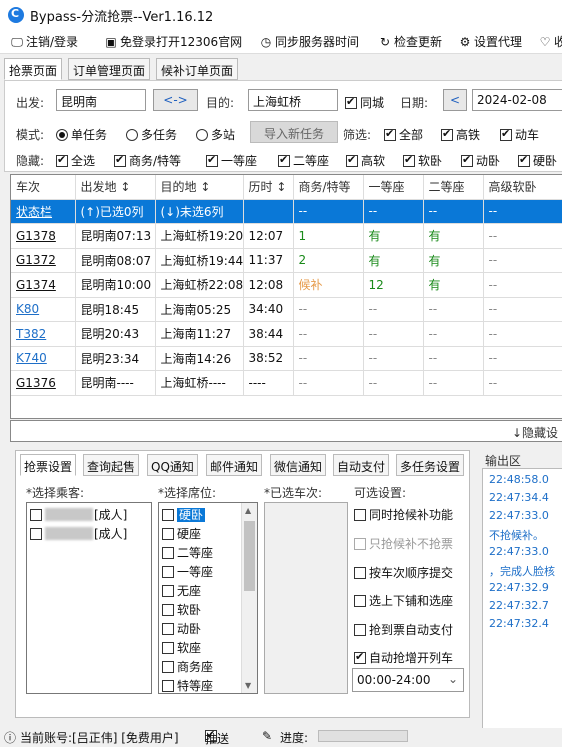  Describe the element at coordinates (286, 358) in the screenshot. I see `table-row: K740 昆明23:34 上海南14:26 38:52 -- -- -- --` at that location.